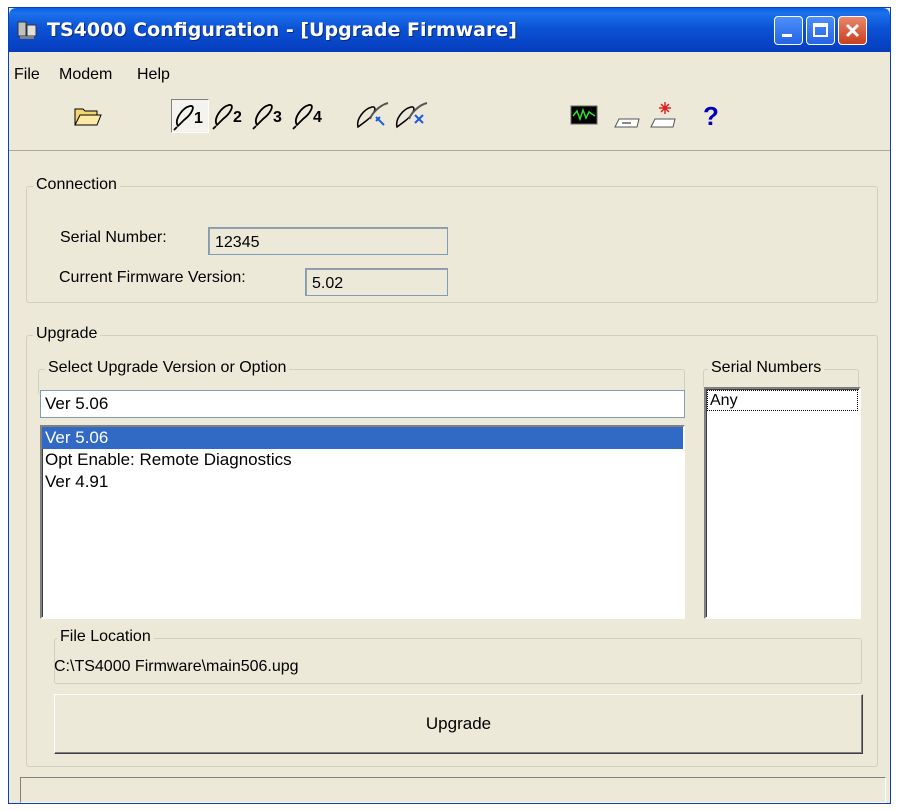 The height and width of the screenshot is (811, 897). Describe the element at coordinates (167, 368) in the screenshot. I see `select-version-legend: Select Upgrade Version or Option` at that location.